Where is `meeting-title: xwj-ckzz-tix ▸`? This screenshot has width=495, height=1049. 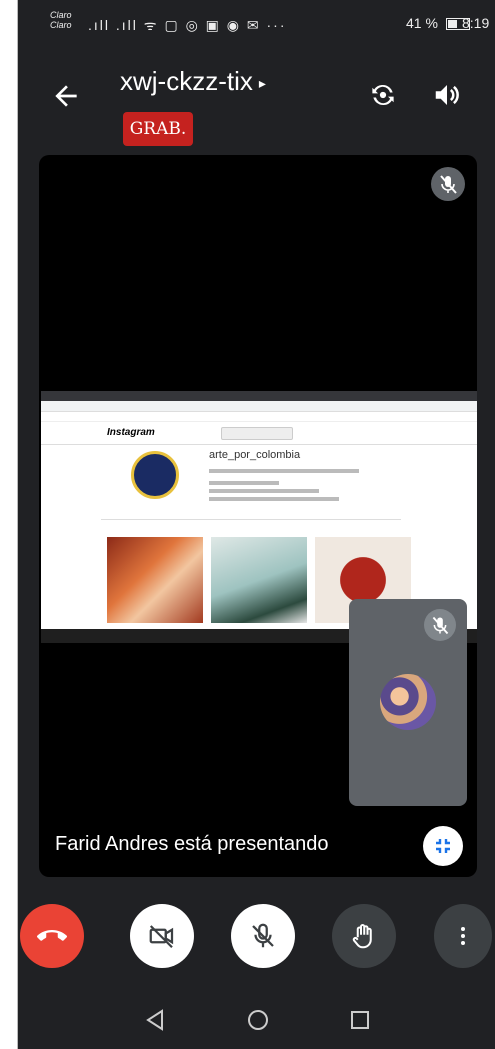
meeting-title: xwj-ckzz-tix ▸ is located at coordinates (193, 81).